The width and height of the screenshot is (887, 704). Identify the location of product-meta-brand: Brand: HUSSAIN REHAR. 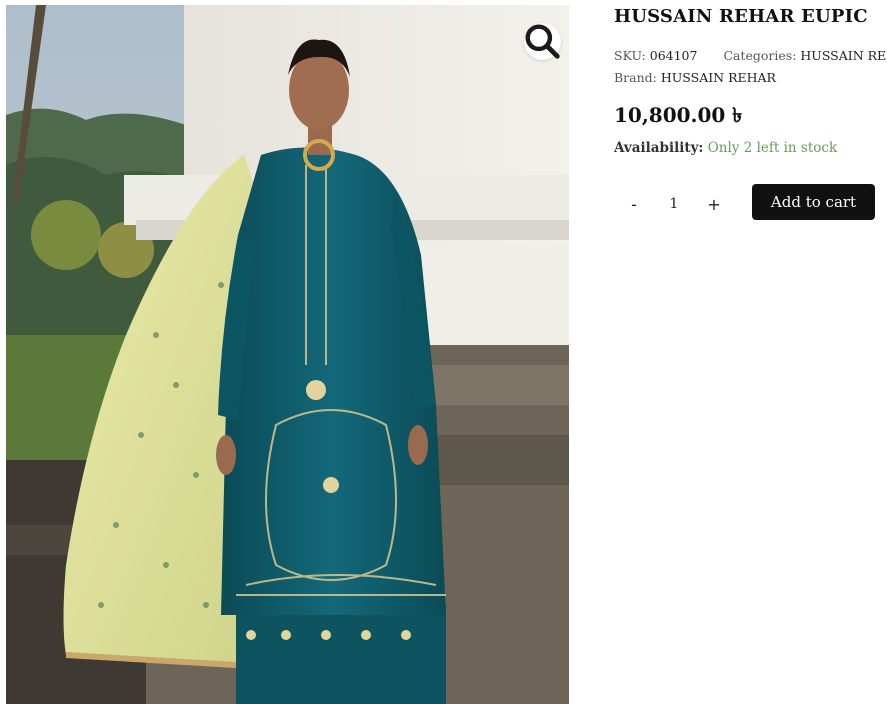
(695, 77).